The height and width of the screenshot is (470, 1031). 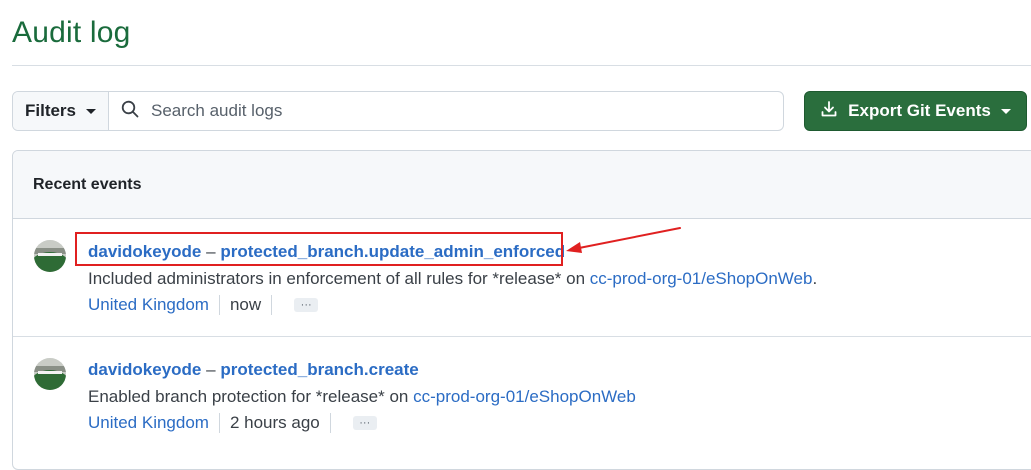 What do you see at coordinates (71, 32) in the screenshot?
I see `page-title: Audit log` at bounding box center [71, 32].